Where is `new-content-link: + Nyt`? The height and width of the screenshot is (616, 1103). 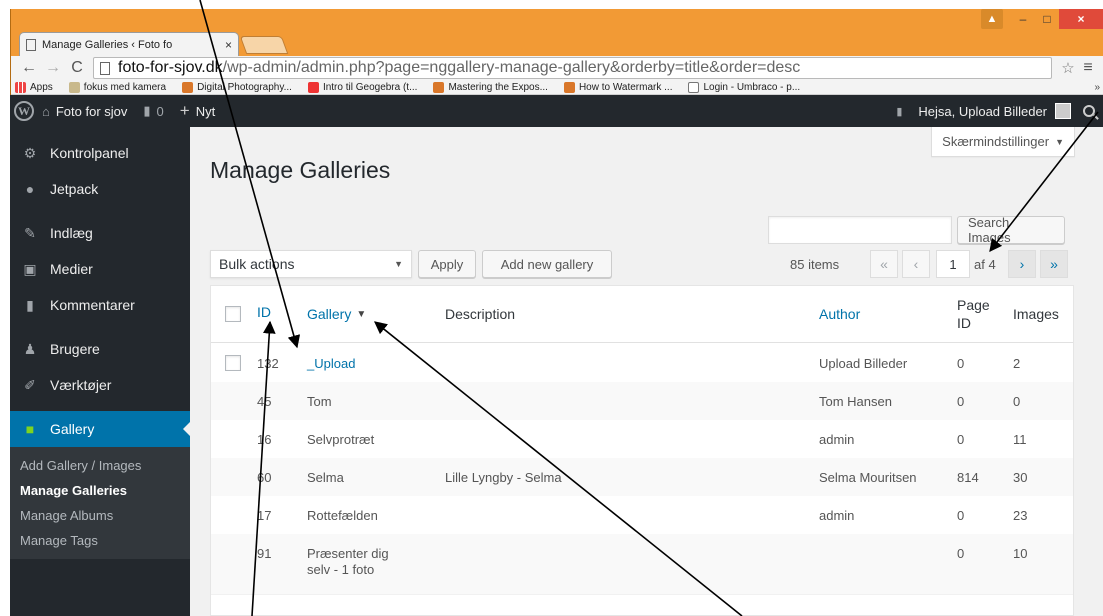 new-content-link: + Nyt is located at coordinates (197, 111).